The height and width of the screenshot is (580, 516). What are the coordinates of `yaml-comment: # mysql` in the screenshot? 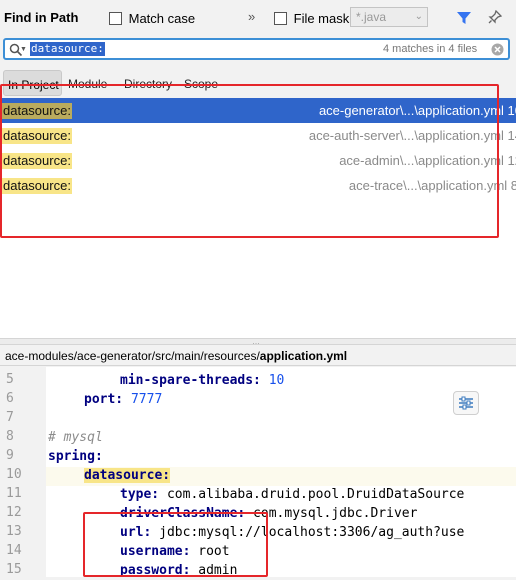 It's located at (75, 437).